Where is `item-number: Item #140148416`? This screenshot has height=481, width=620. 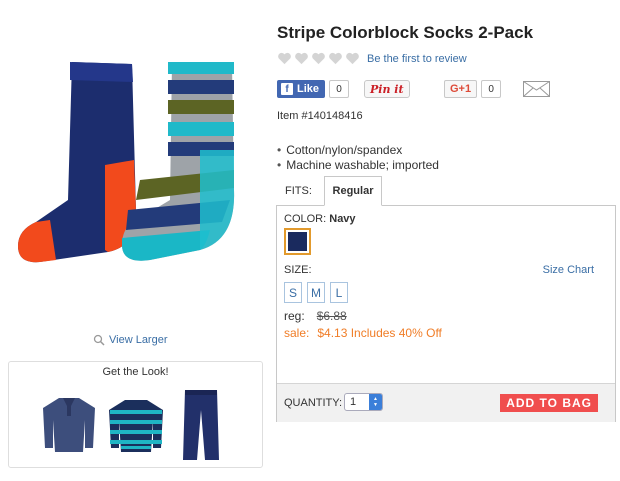
item-number: Item #140148416 is located at coordinates (320, 116).